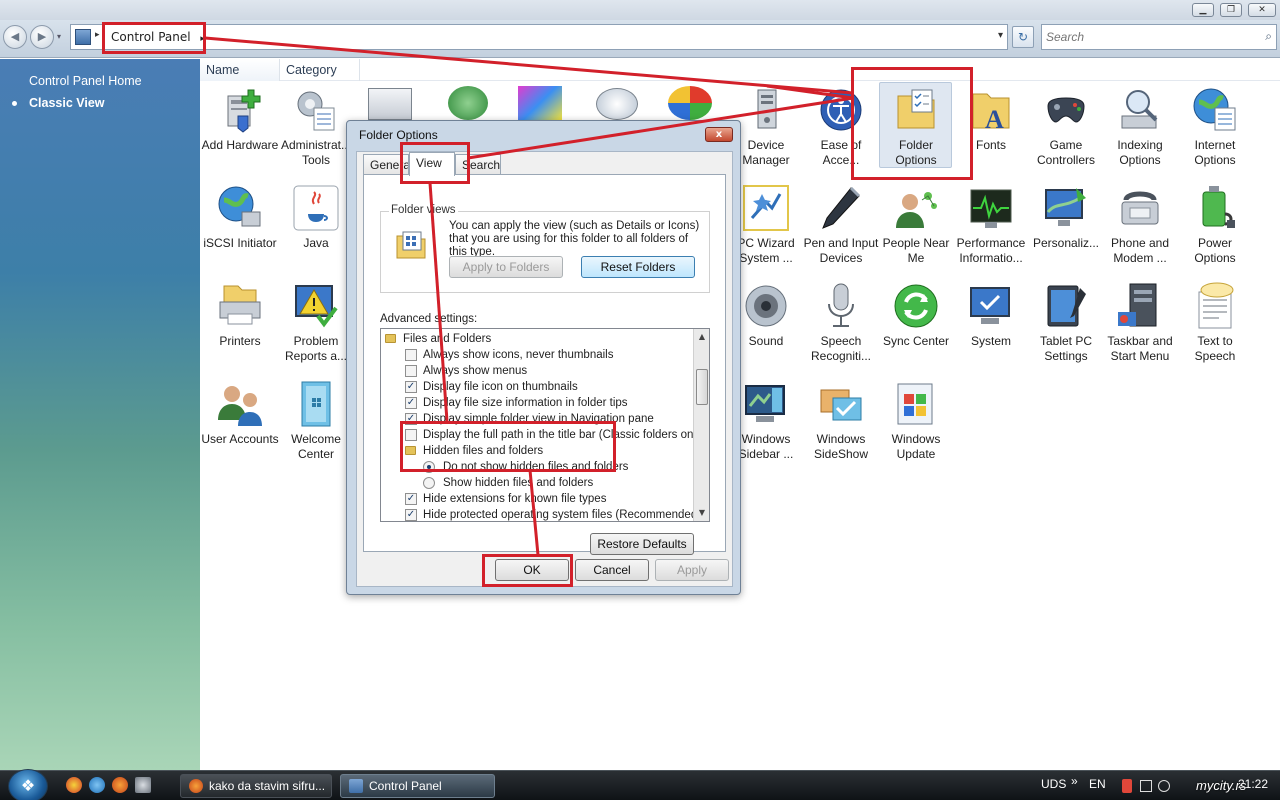  I want to click on cancel-button: Cancel, so click(612, 570).